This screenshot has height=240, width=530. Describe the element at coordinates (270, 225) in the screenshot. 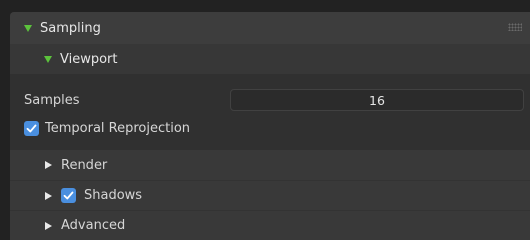

I see `advanced-subpanel-header: Advanced` at that location.